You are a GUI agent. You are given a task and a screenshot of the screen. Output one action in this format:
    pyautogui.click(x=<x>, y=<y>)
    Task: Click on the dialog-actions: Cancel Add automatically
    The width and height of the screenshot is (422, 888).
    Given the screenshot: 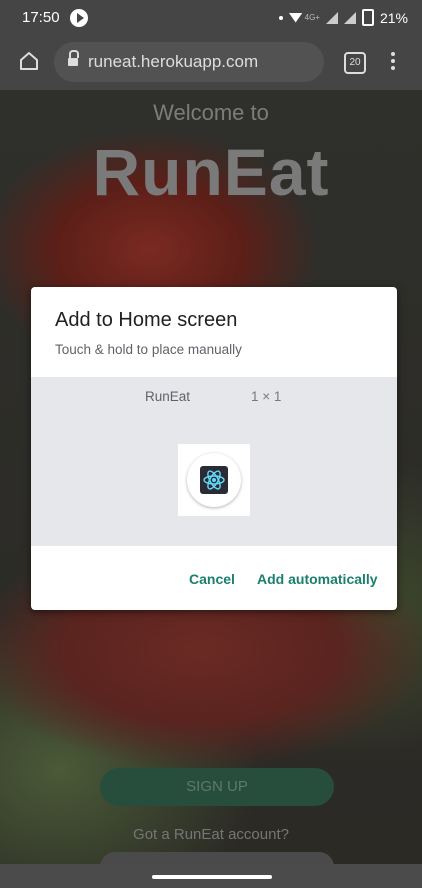 What is the action you would take?
    pyautogui.click(x=214, y=583)
    